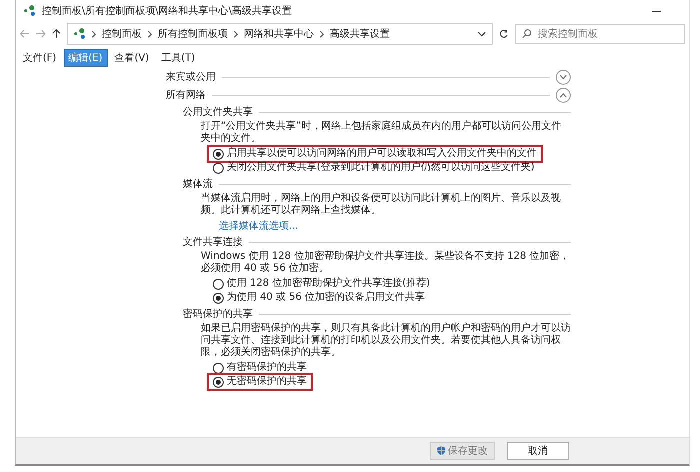 The height and width of the screenshot is (472, 700). I want to click on address-bar: 控制面板 所有控制面板项 网络和共享中心 高级共享设置, so click(280, 34).